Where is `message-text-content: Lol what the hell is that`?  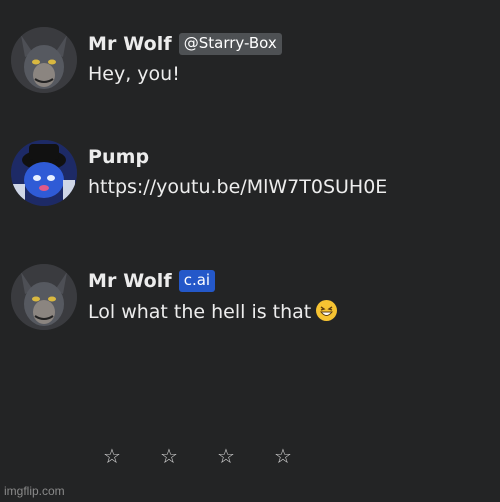
message-text-content: Lol what the hell is that is located at coordinates (200, 312).